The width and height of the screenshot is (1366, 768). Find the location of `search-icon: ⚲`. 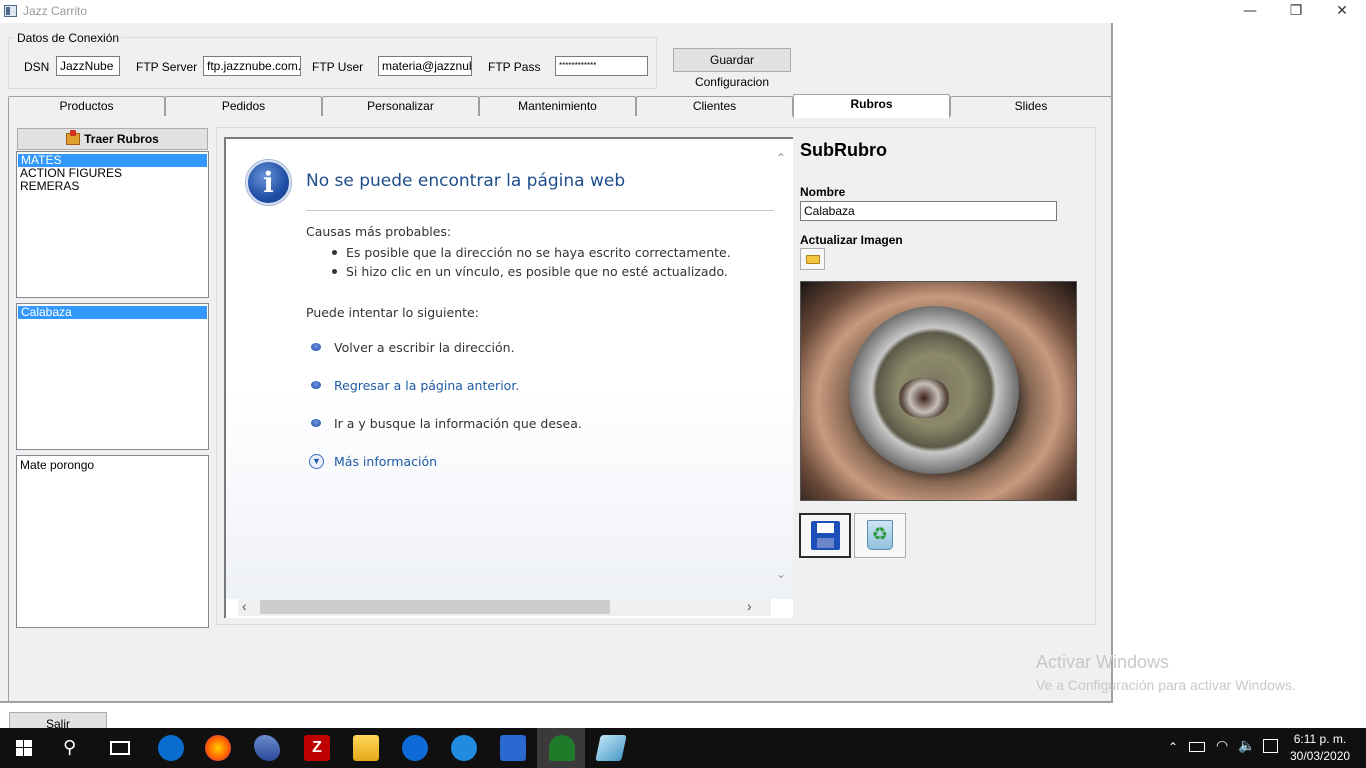

search-icon: ⚲ is located at coordinates (69, 747).